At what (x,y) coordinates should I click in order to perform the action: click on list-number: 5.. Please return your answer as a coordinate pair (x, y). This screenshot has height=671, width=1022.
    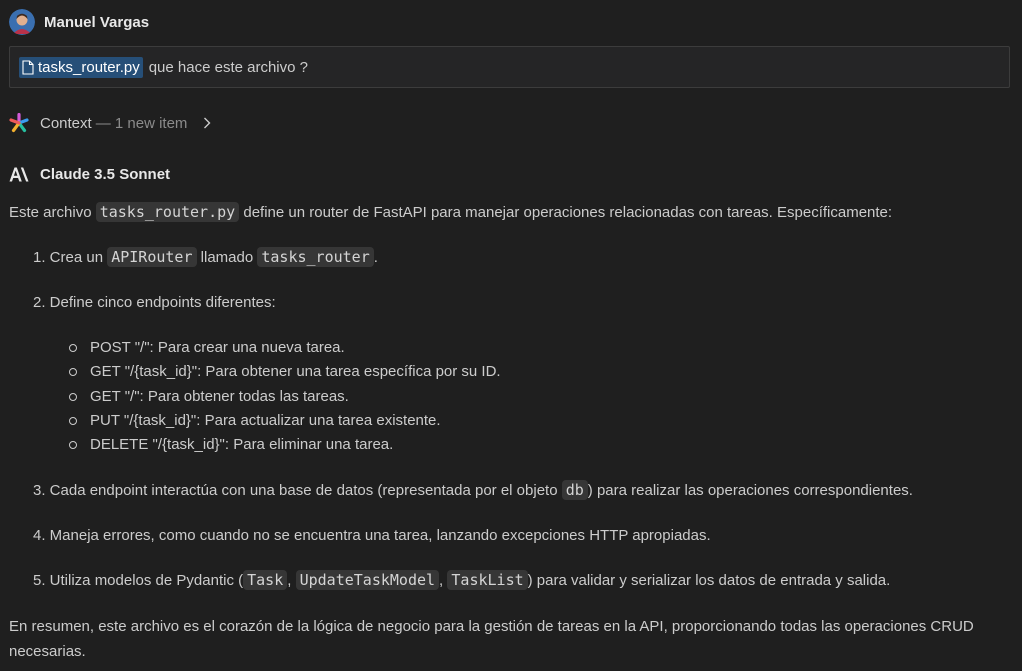
    Looking at the image, I should click on (39, 580).